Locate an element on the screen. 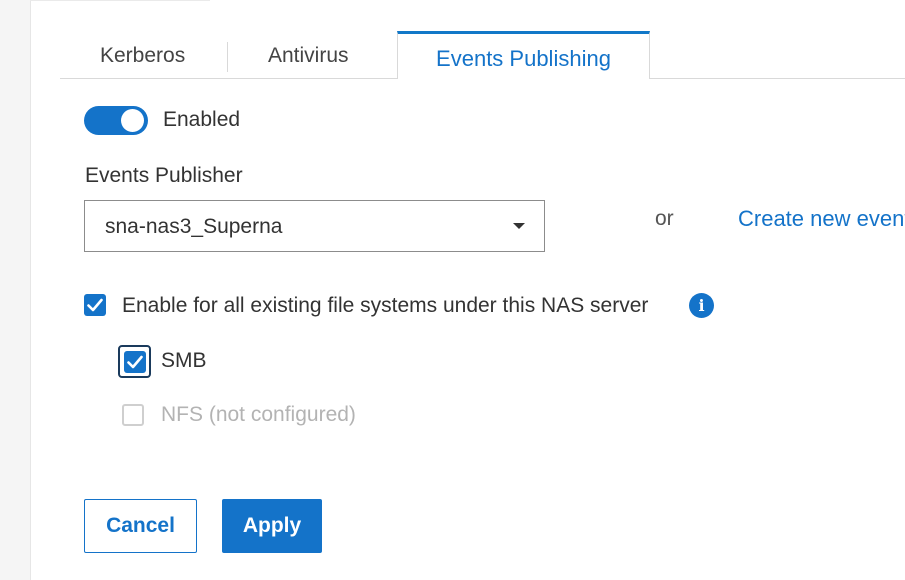 The width and height of the screenshot is (905, 580). smb-checkbox is located at coordinates (135, 362).